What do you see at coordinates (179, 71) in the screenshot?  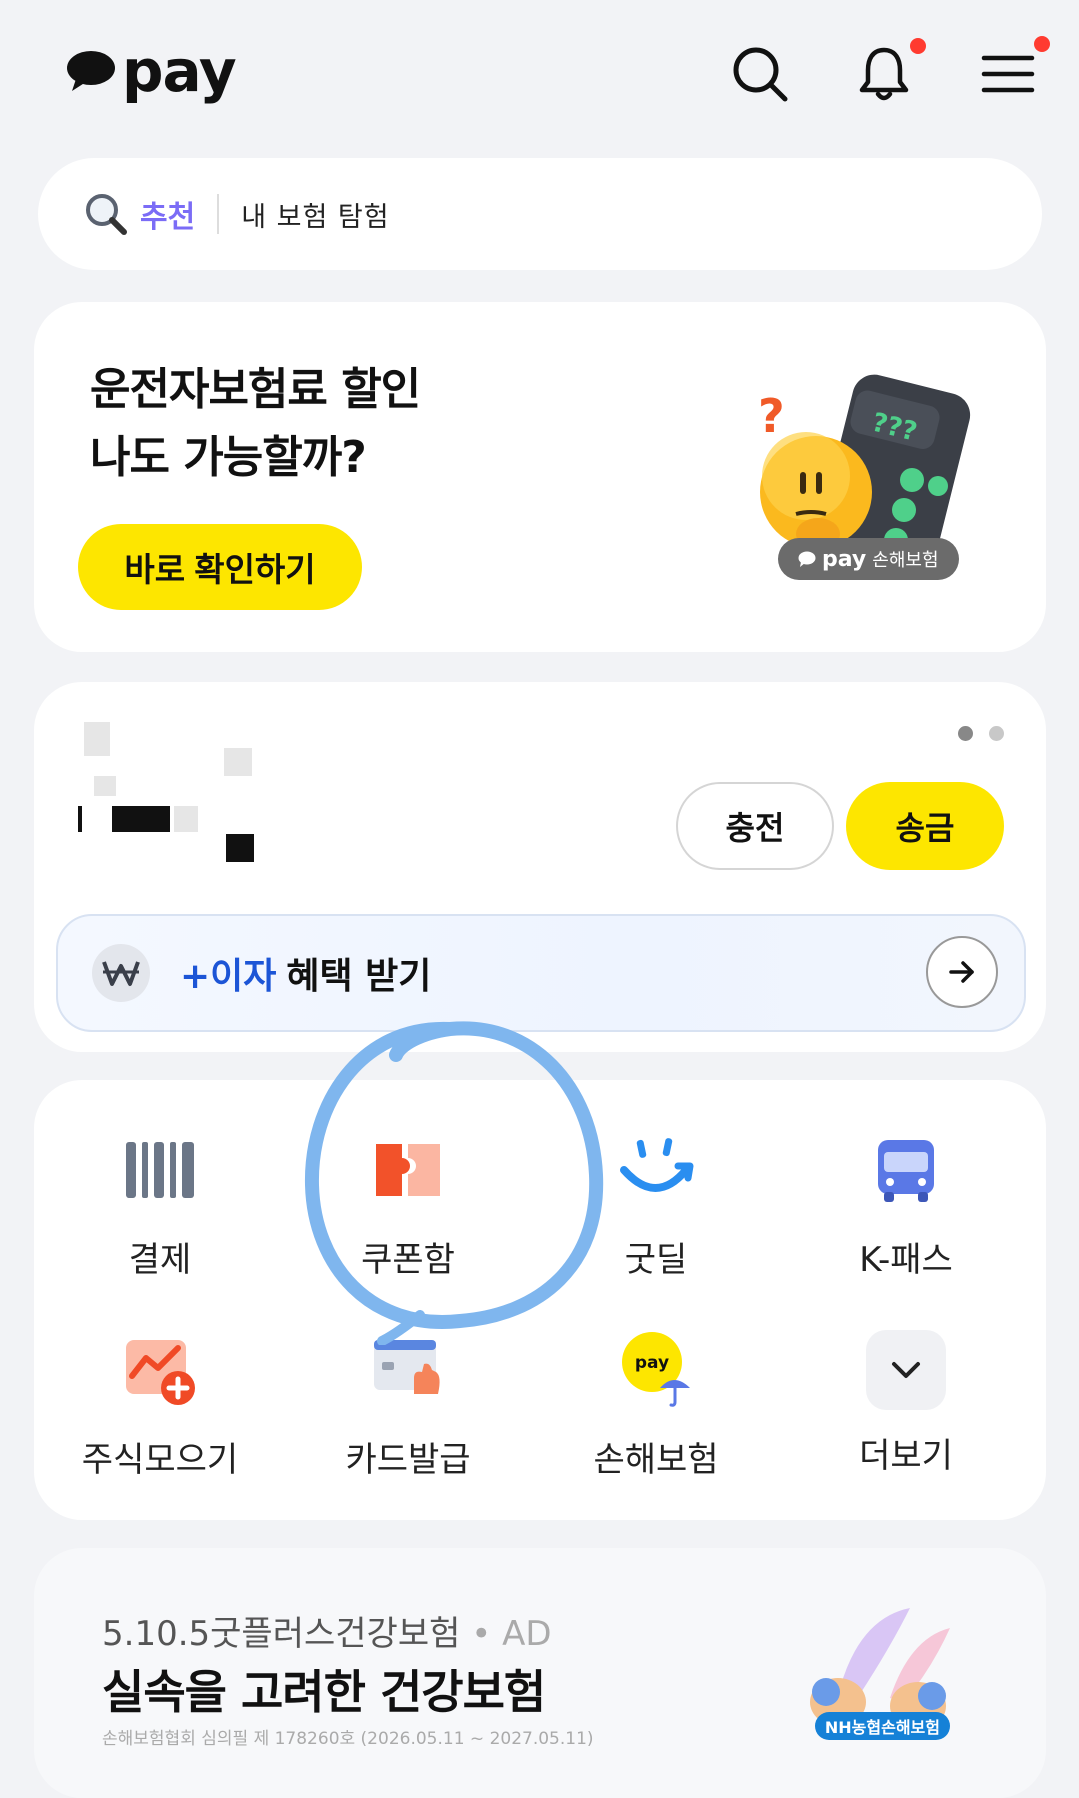 I see `logo-text: pay` at bounding box center [179, 71].